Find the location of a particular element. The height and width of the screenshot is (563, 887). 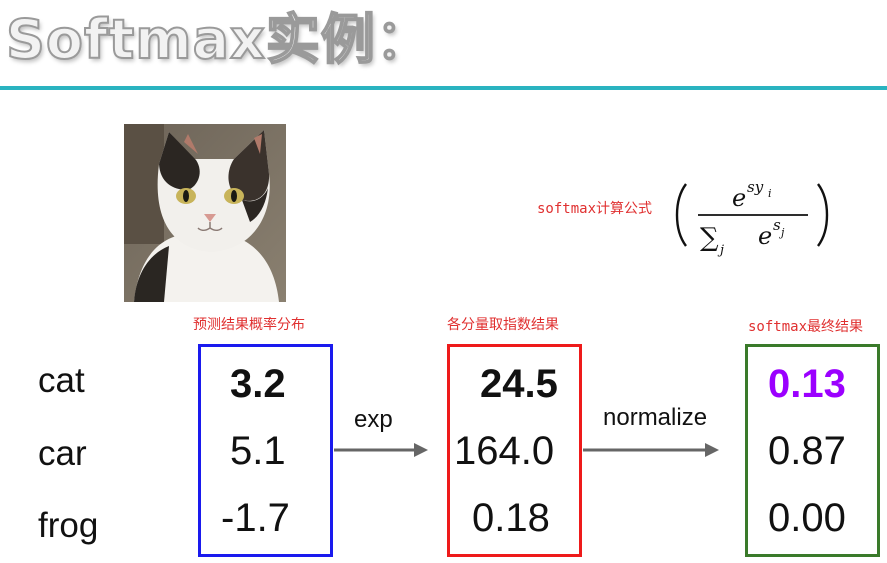

formula-label: softmax计算公式 is located at coordinates (595, 209).